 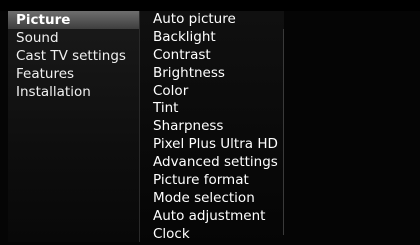 What do you see at coordinates (212, 163) in the screenshot?
I see `submenu-item-advanced-settings: Advanced settings` at bounding box center [212, 163].